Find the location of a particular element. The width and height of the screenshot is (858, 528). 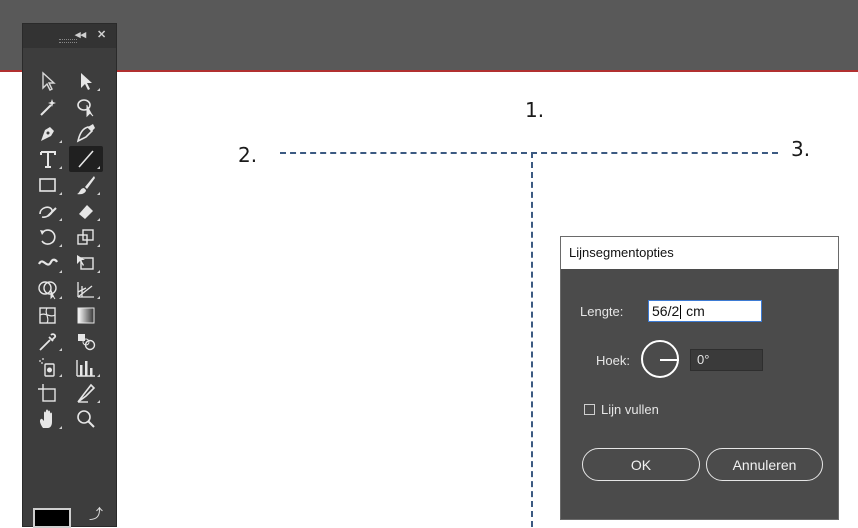

direct-selection-tool-icon is located at coordinates (86, 81).